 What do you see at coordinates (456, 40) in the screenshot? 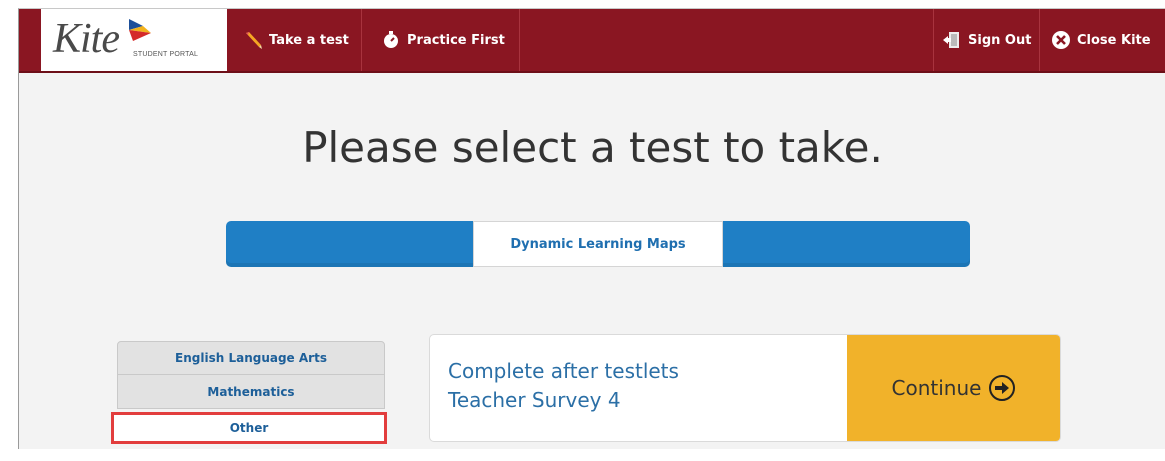
I see `practice-first-label: Practice First` at bounding box center [456, 40].